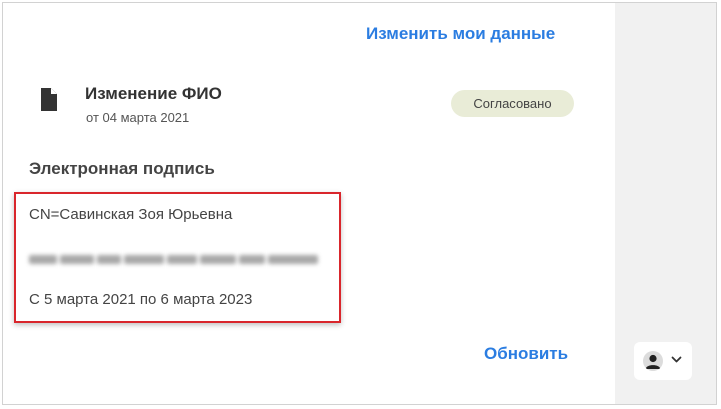 The width and height of the screenshot is (721, 409). What do you see at coordinates (653, 361) in the screenshot?
I see `user-icon` at bounding box center [653, 361].